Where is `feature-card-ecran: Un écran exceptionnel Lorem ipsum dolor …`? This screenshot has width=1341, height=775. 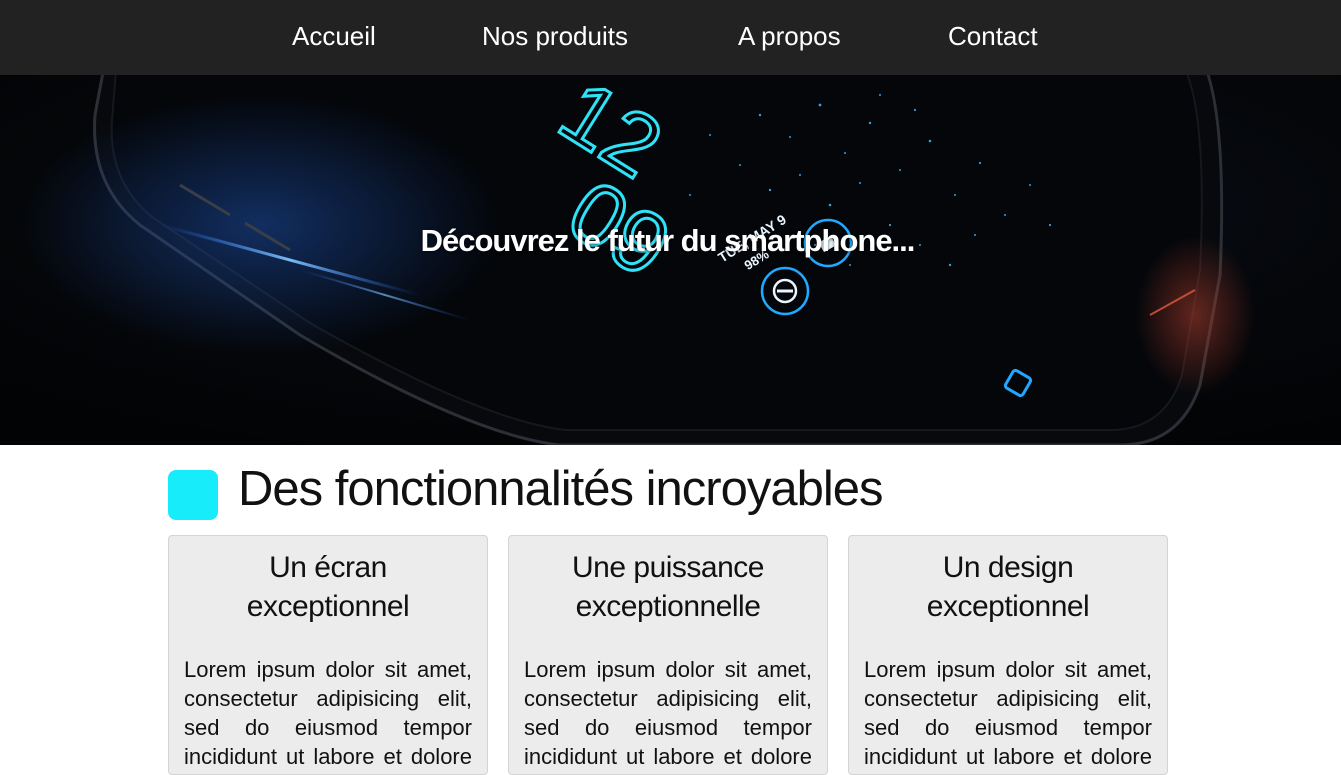
feature-card-ecran: Un écran exceptionnel Lorem ipsum dolor … is located at coordinates (328, 655).